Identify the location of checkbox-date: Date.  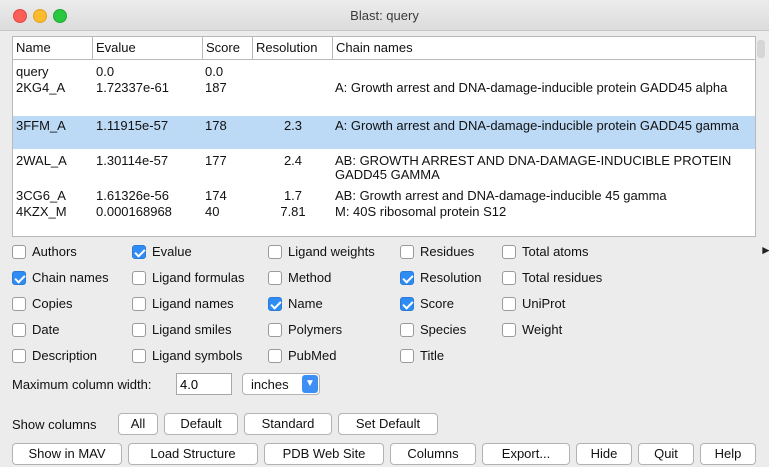
(35, 330).